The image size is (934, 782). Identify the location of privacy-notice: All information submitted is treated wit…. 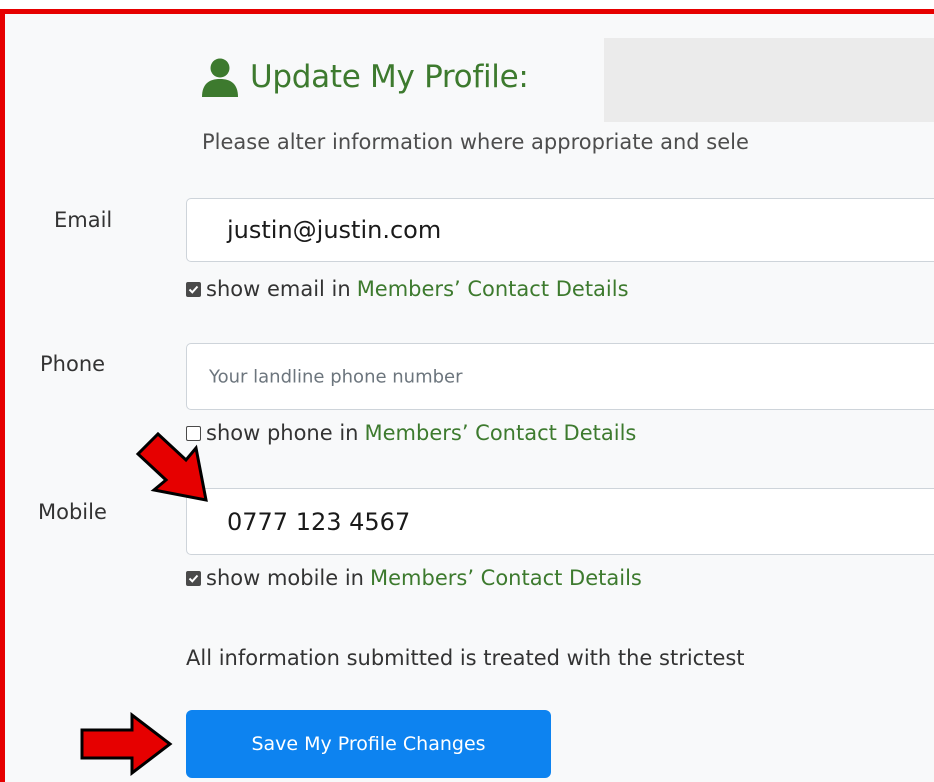
(465, 658).